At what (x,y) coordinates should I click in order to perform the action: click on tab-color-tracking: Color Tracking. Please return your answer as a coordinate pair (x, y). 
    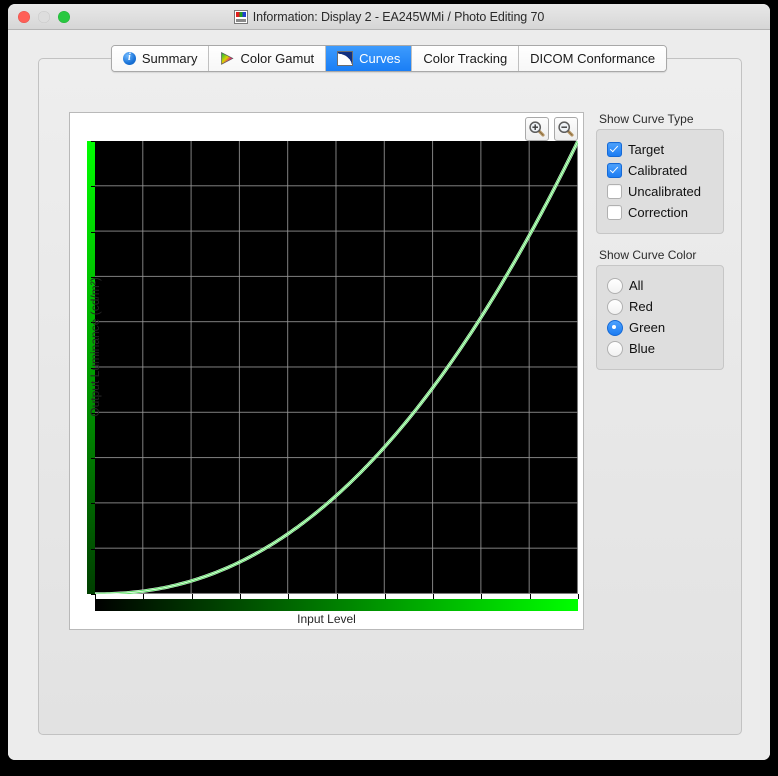
    Looking at the image, I should click on (466, 58).